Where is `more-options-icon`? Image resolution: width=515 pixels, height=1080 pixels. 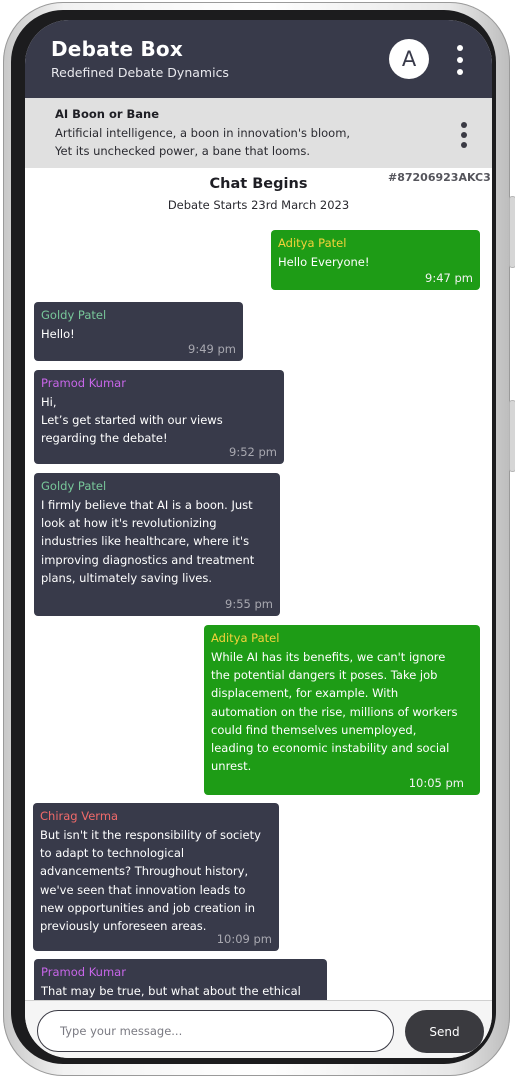
more-options-icon is located at coordinates (460, 60).